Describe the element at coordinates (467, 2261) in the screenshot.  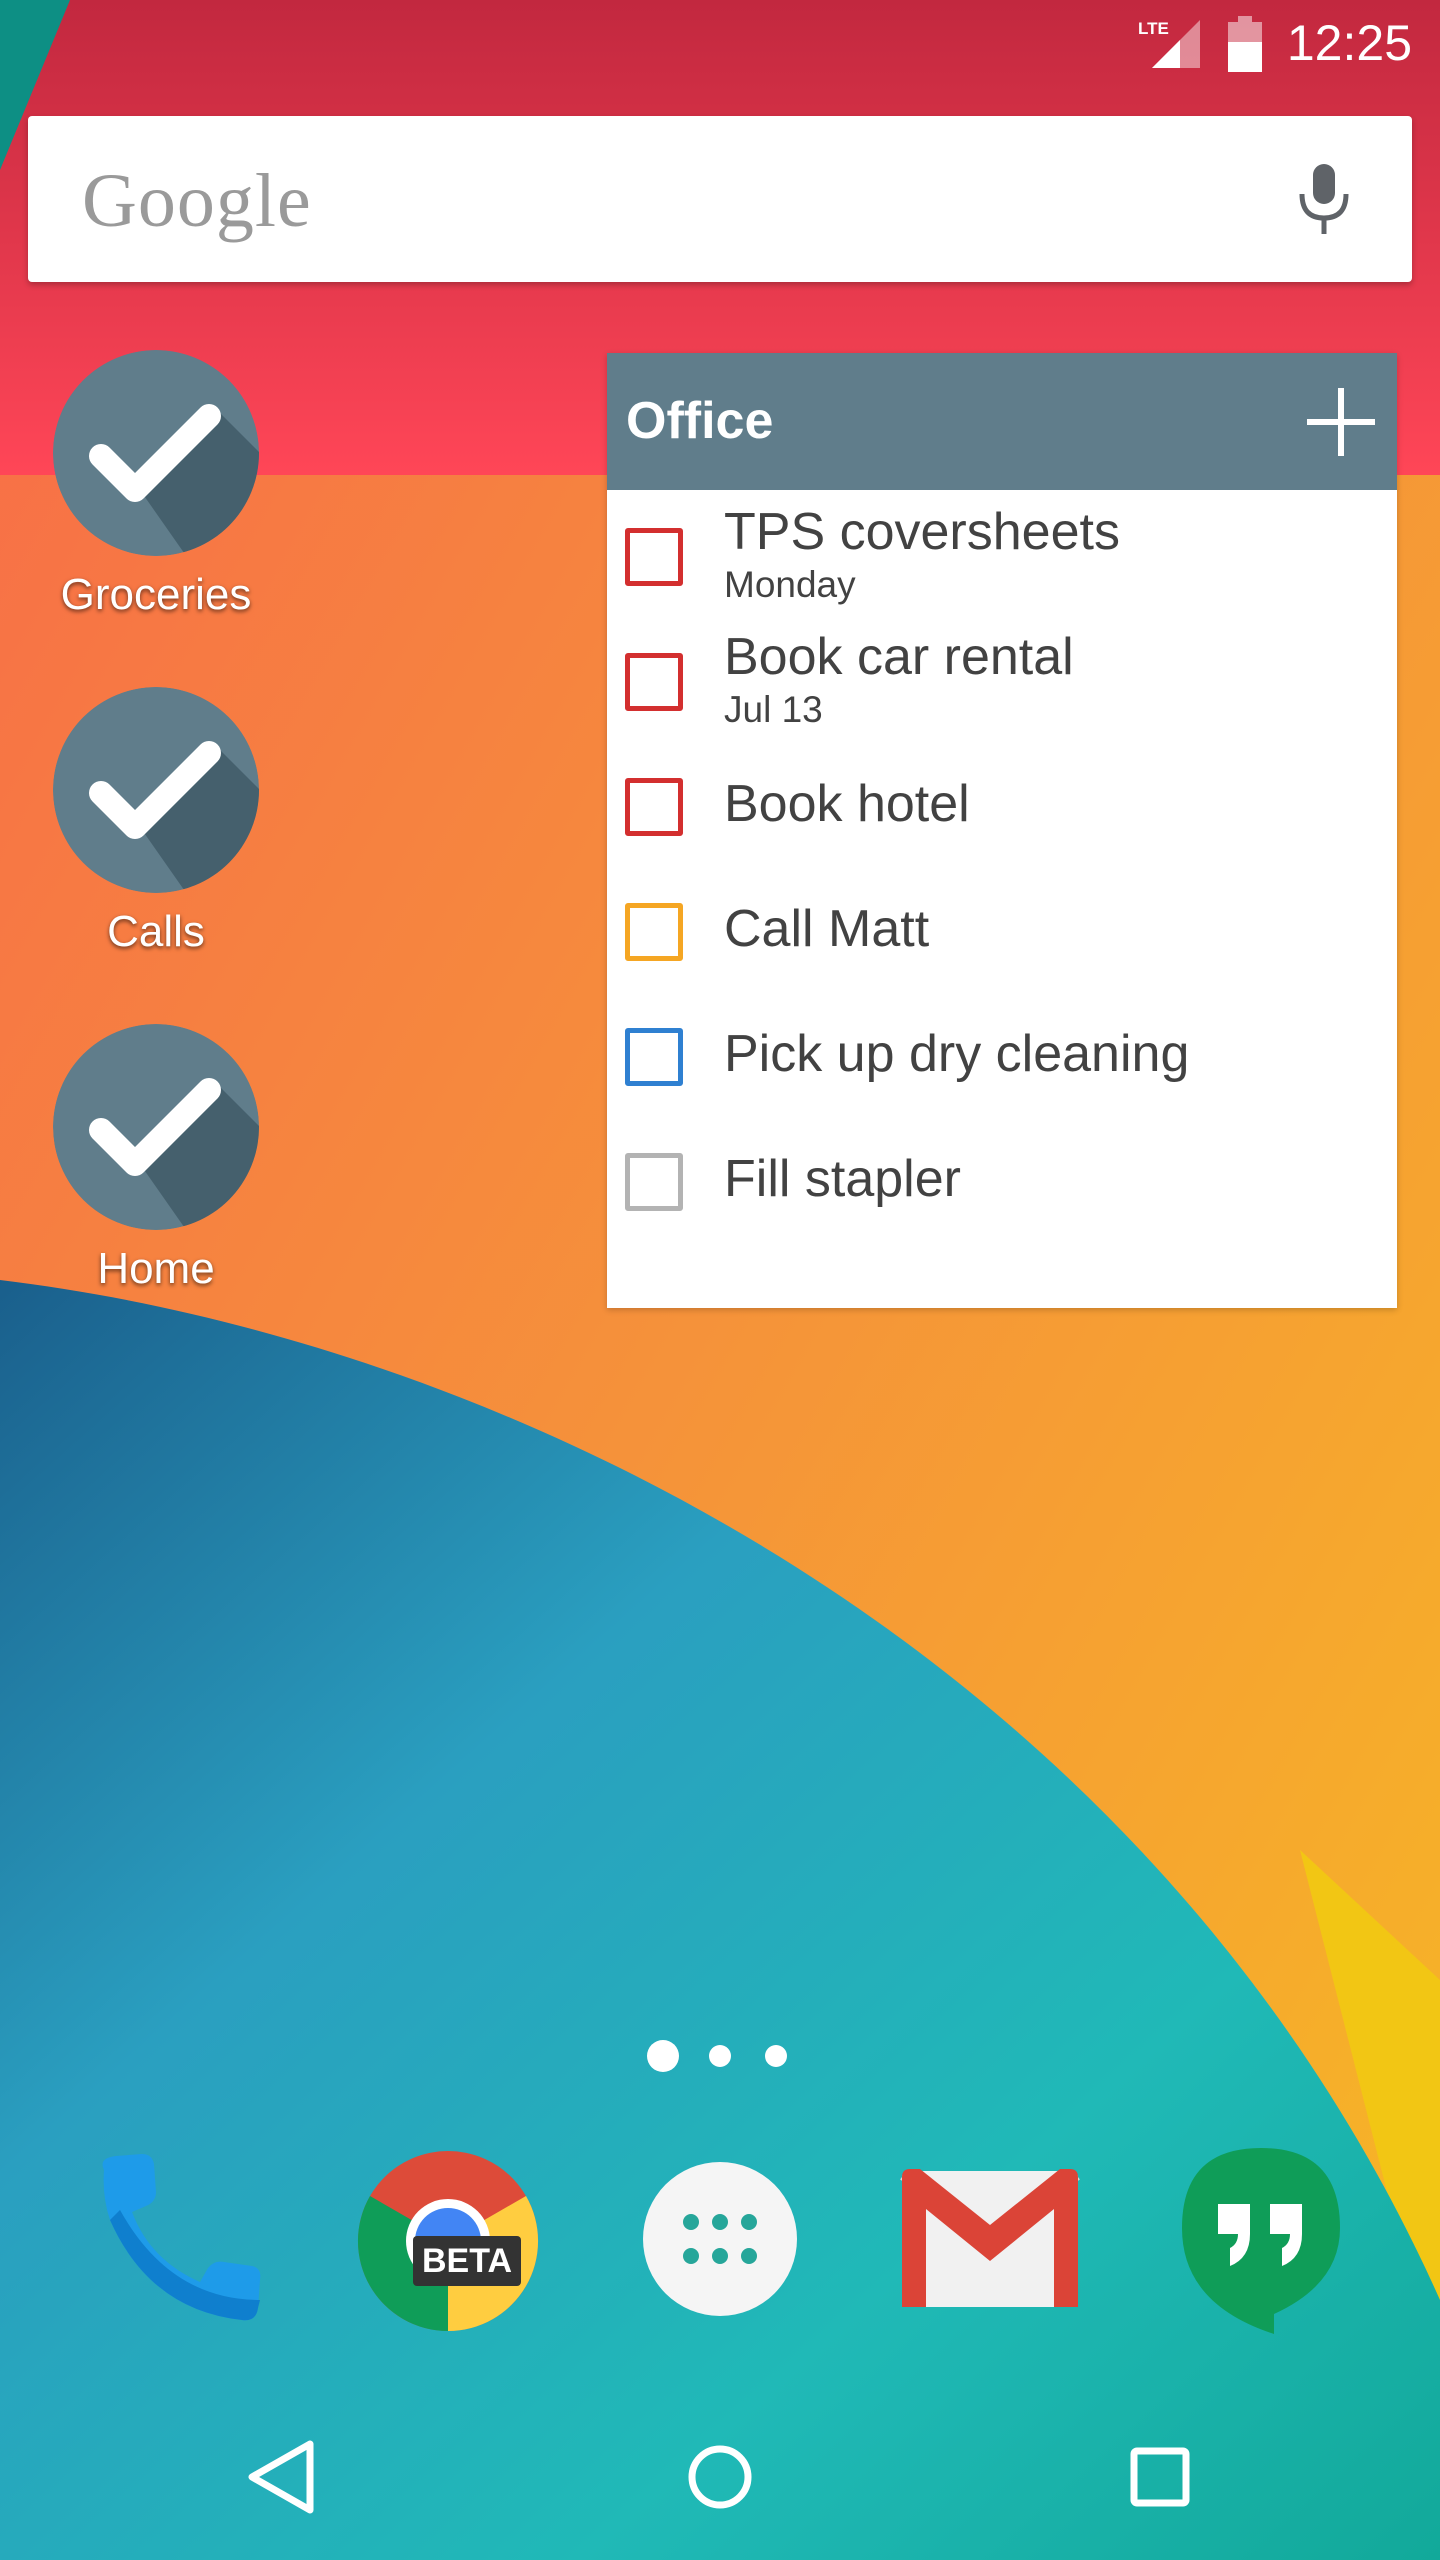
I see `chrome-beta-badge: BETA` at that location.